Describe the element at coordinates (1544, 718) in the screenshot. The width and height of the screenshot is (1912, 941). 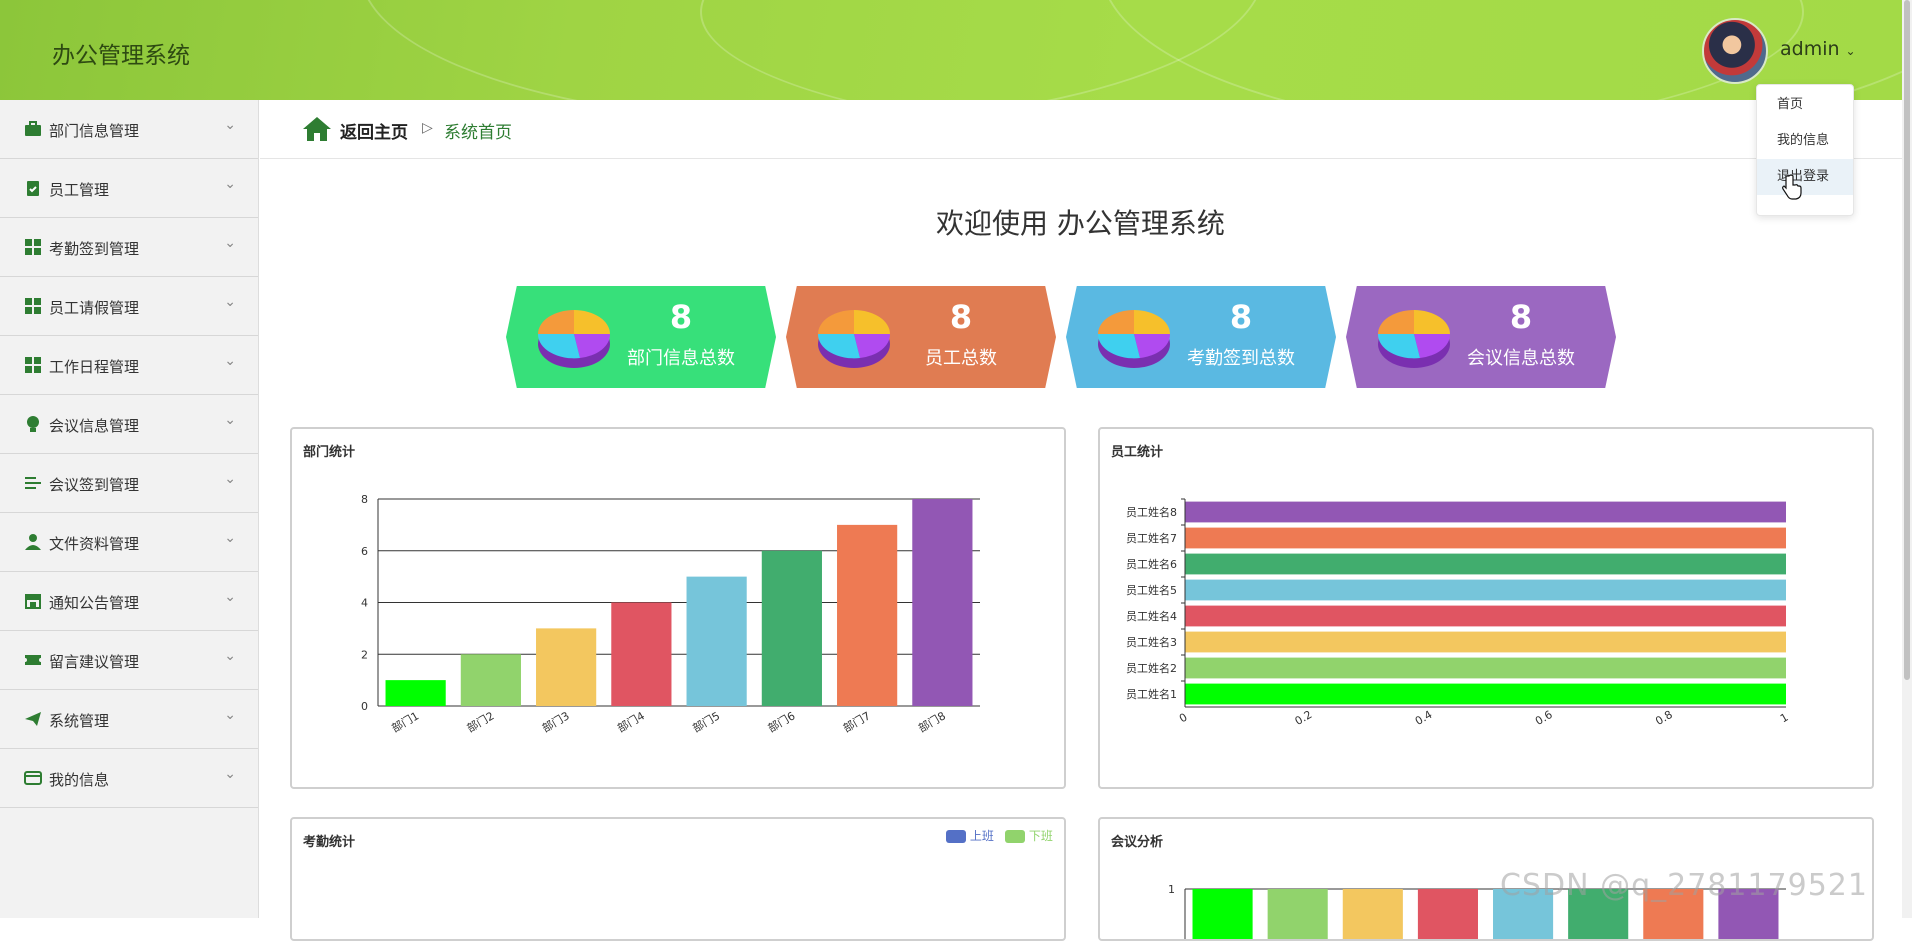
I see `x-tick-label: 0.6` at that location.